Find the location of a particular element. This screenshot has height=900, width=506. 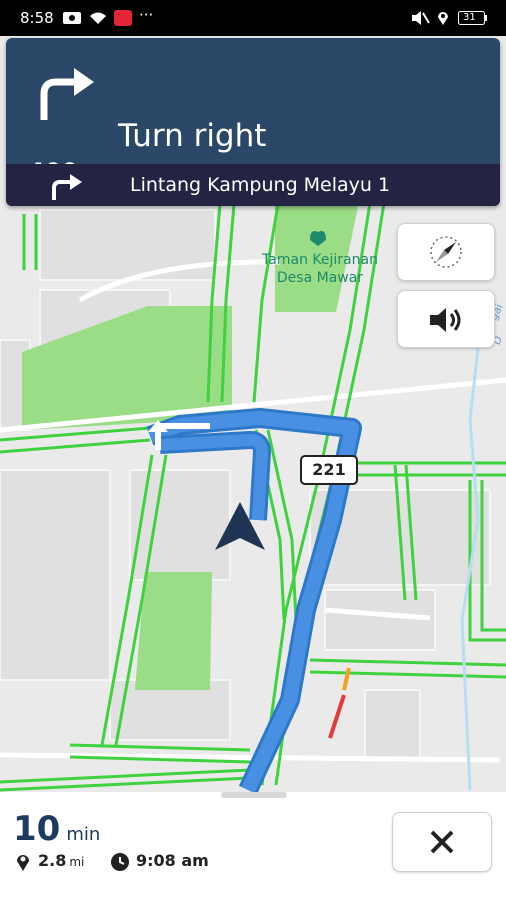

next-street-bar: Lintang Kampung Melayu 1 is located at coordinates (253, 185).